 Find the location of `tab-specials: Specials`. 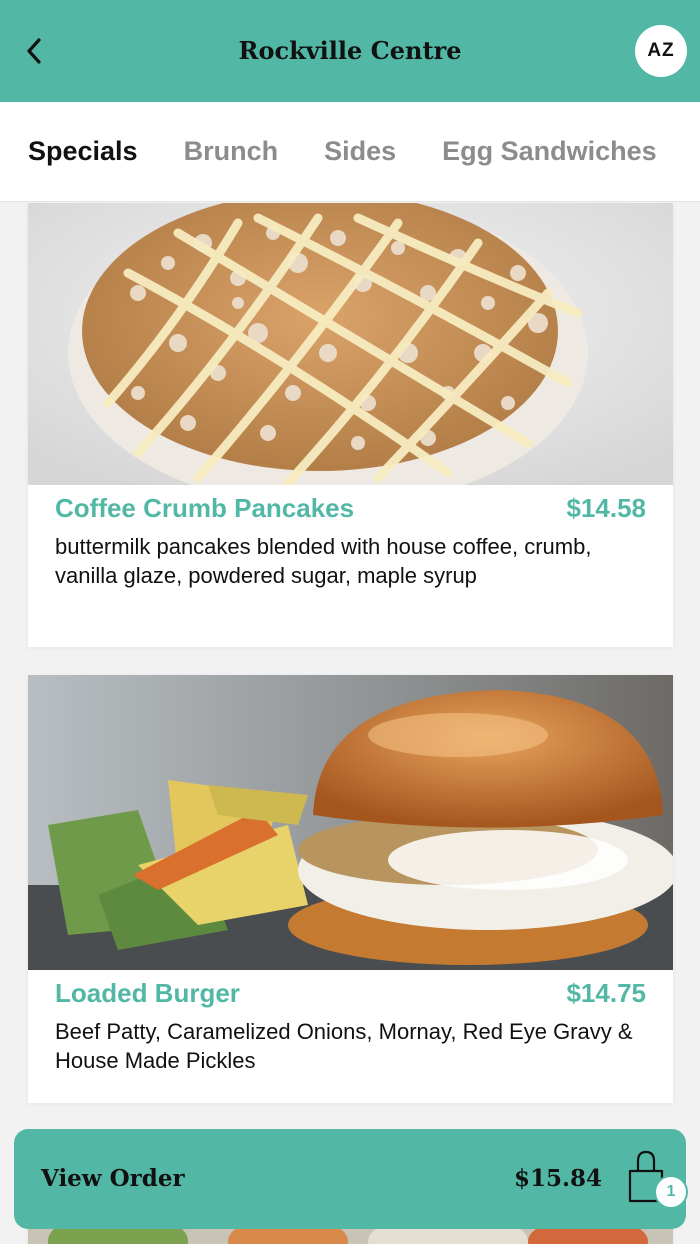

tab-specials: Specials is located at coordinates (83, 151).